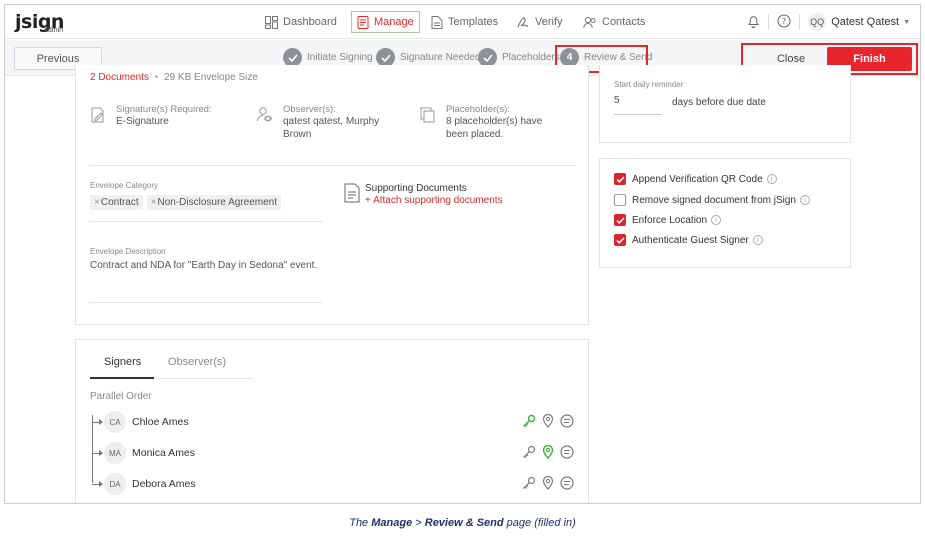 This screenshot has height=539, width=925. What do you see at coordinates (865, 22) in the screenshot?
I see `user-name: Qatest Qatest` at bounding box center [865, 22].